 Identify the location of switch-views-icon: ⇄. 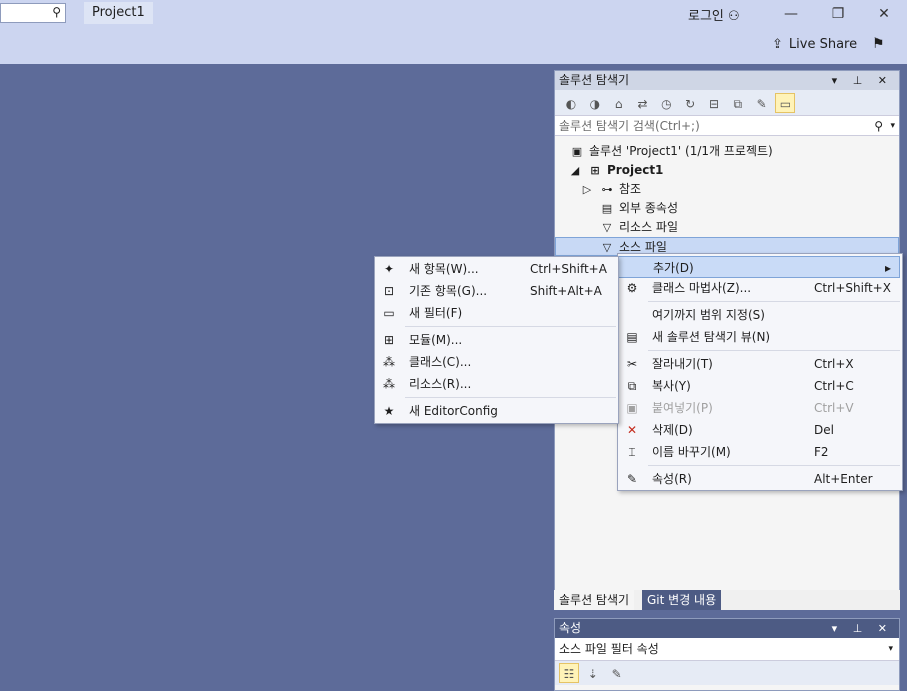
(642, 104).